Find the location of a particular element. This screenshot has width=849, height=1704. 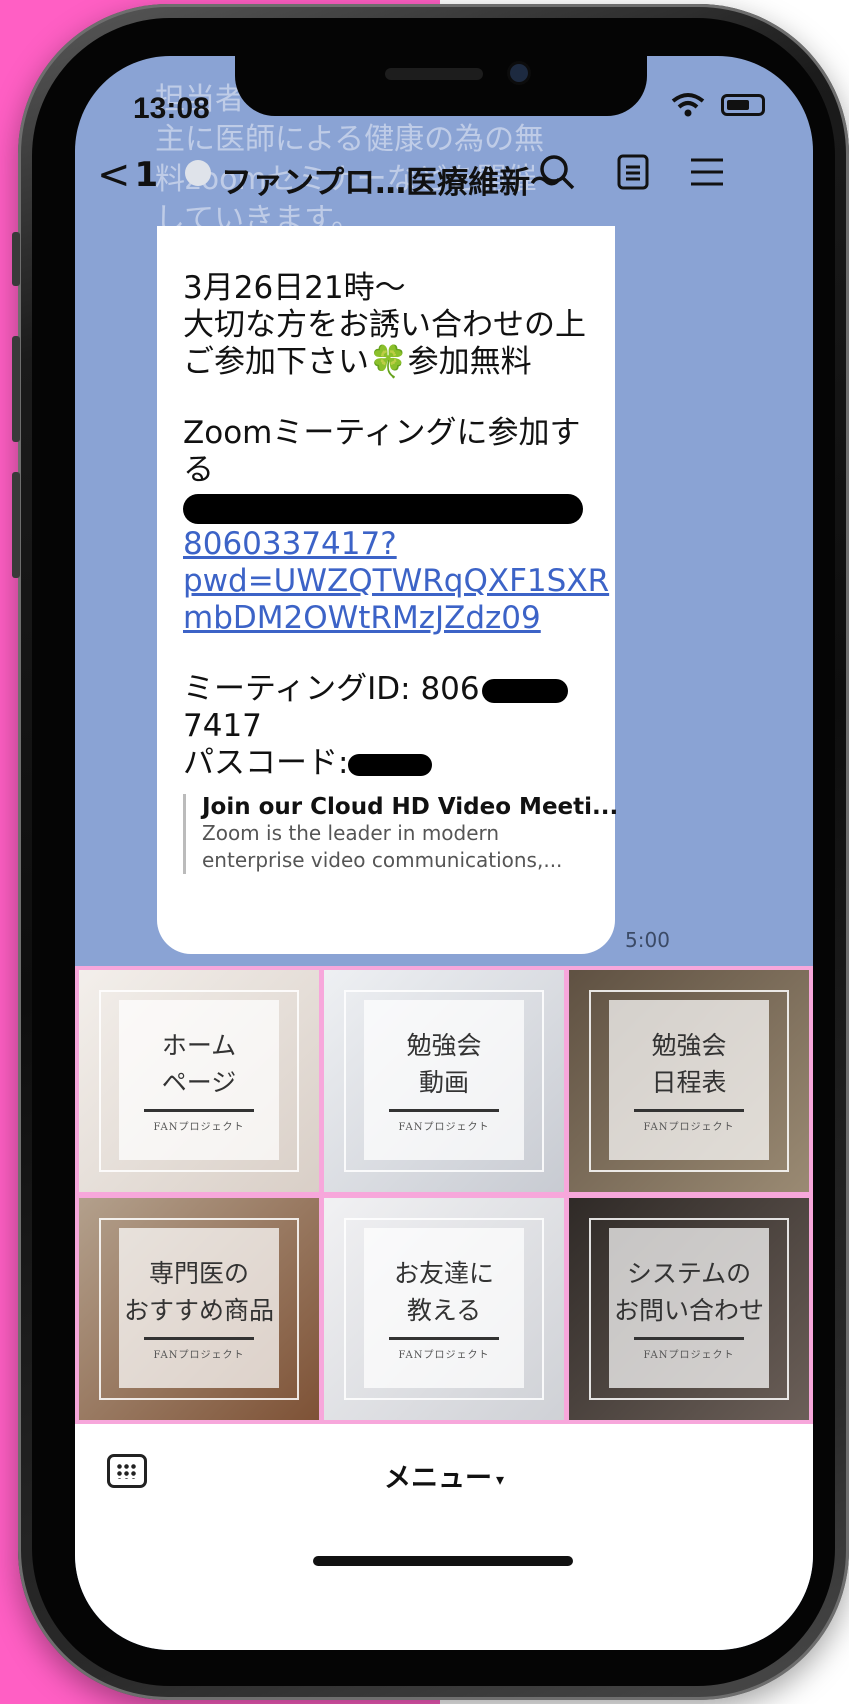

rich-menu-tile-study-videos: 勉強会 動画 FANプロジェクト is located at coordinates (444, 1081).